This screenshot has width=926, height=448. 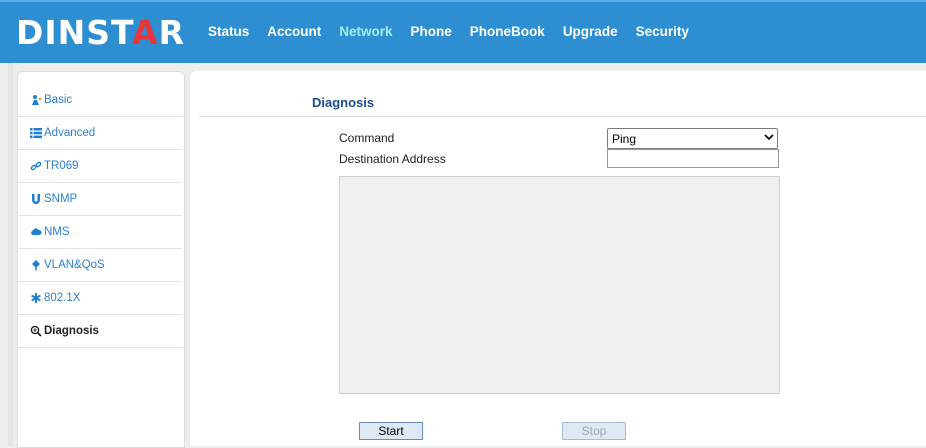 I want to click on list-icon, so click(x=36, y=133).